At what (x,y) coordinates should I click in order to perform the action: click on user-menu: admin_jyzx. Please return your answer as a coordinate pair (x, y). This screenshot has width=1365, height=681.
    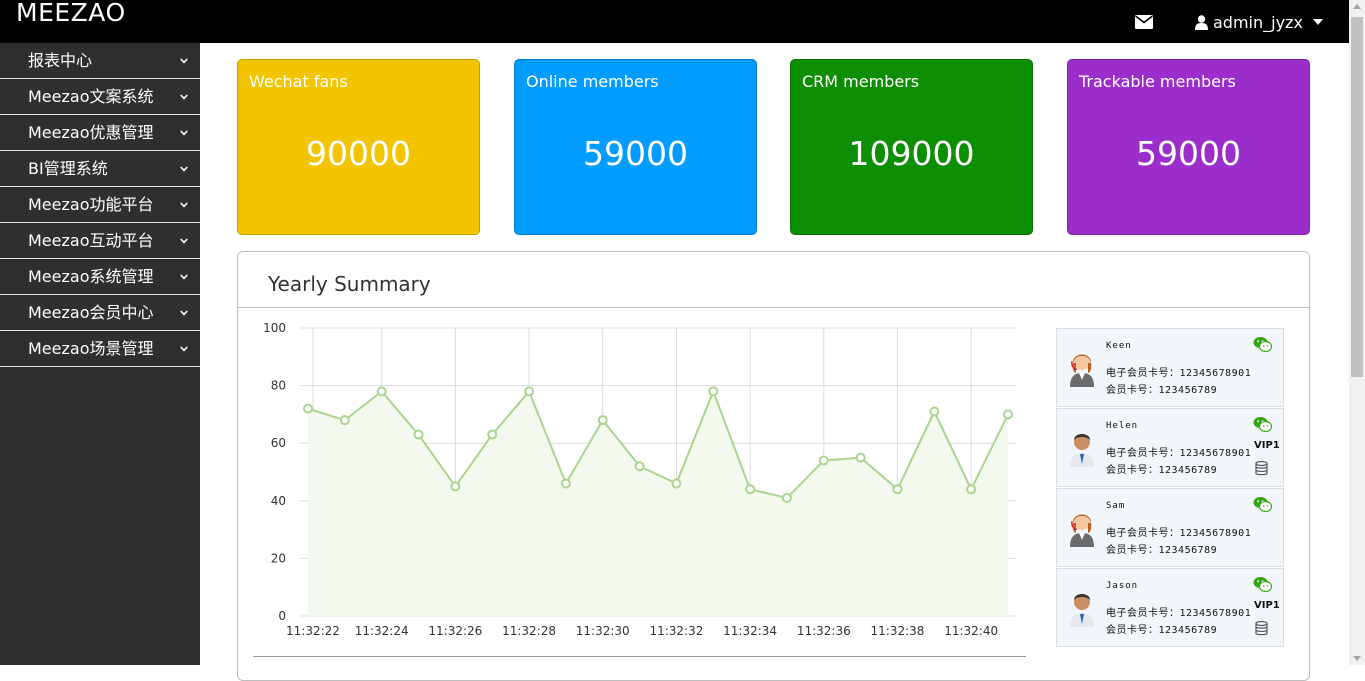
    Looking at the image, I should click on (1259, 22).